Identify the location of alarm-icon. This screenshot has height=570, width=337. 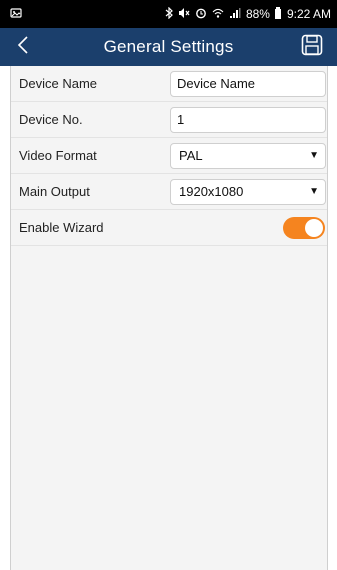
(201, 14).